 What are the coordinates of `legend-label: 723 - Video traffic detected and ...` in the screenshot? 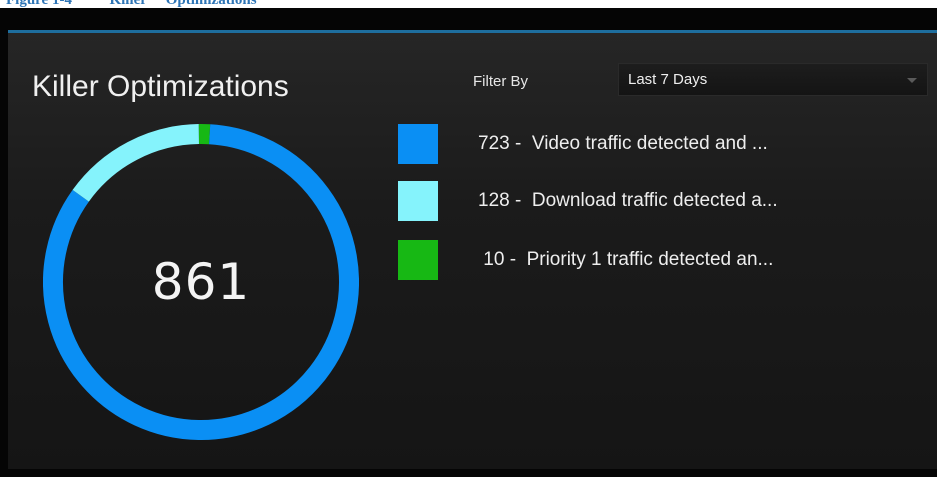 It's located at (623, 143).